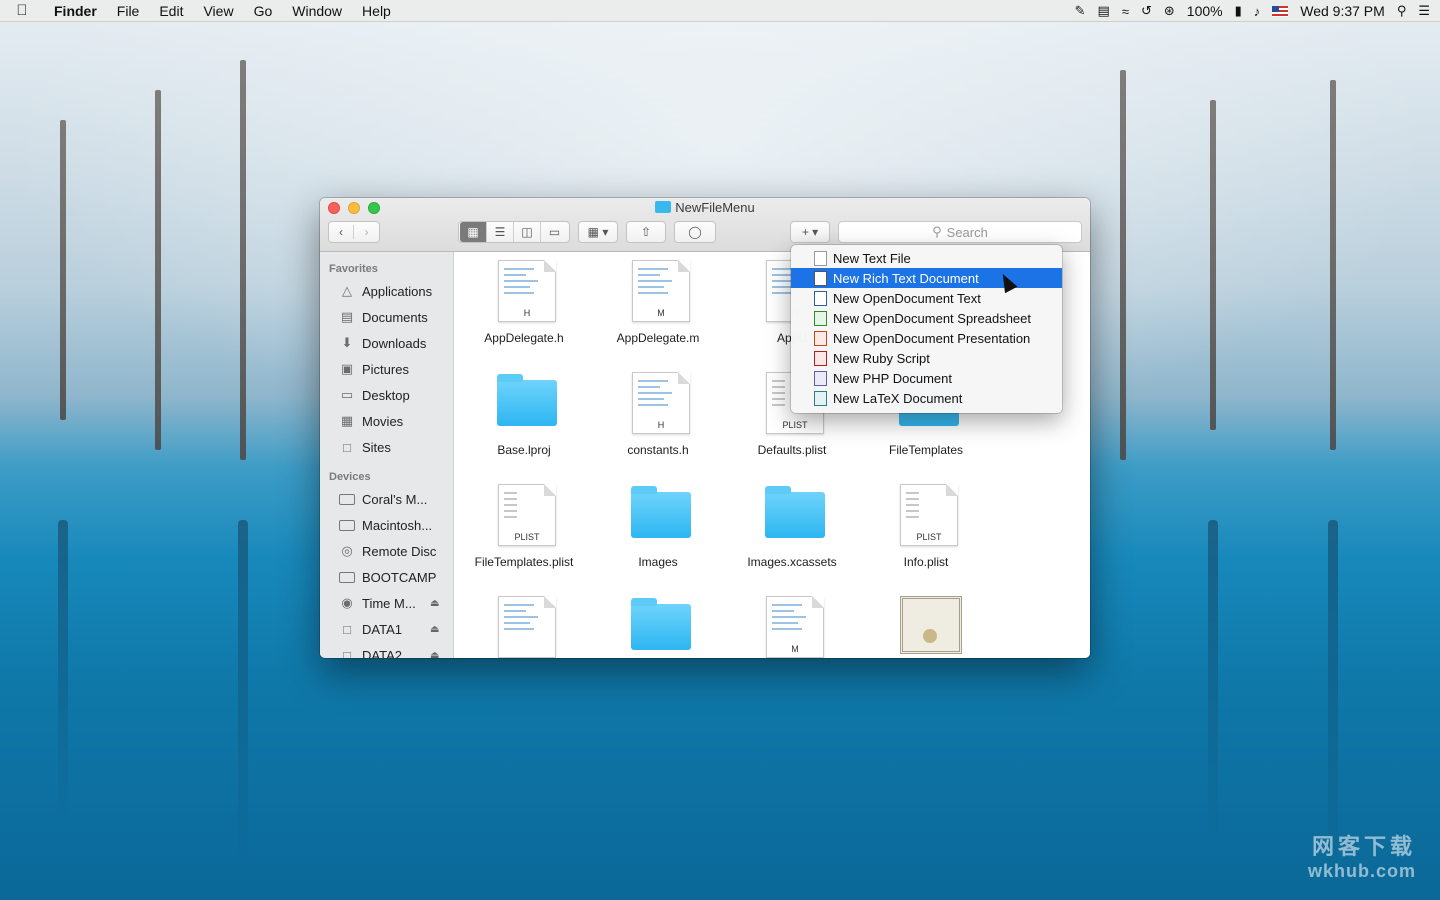 This screenshot has width=1440, height=900. Describe the element at coordinates (386, 447) in the screenshot. I see `sidebar-item-sites: □ Sites` at that location.